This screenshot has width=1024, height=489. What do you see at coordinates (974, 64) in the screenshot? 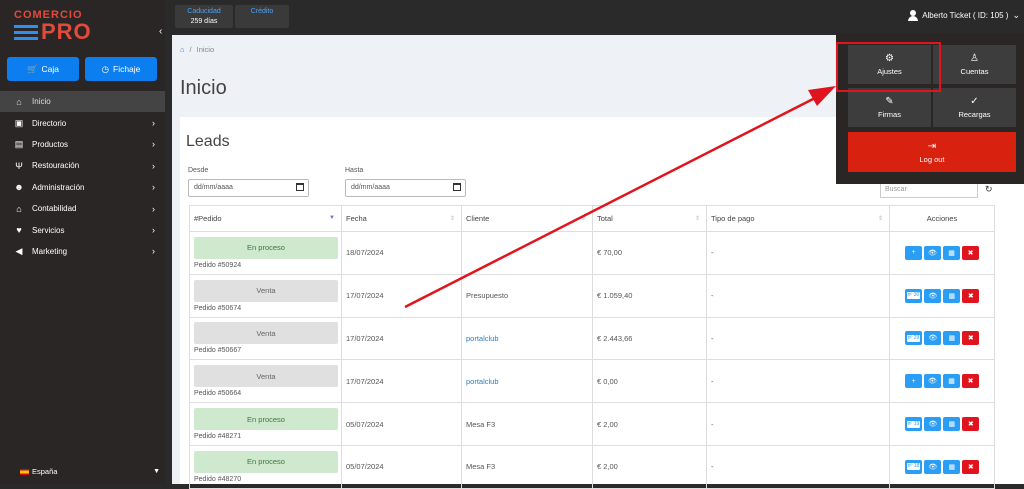
I see `cuentas-button: ♙ Cuentas` at bounding box center [974, 64].